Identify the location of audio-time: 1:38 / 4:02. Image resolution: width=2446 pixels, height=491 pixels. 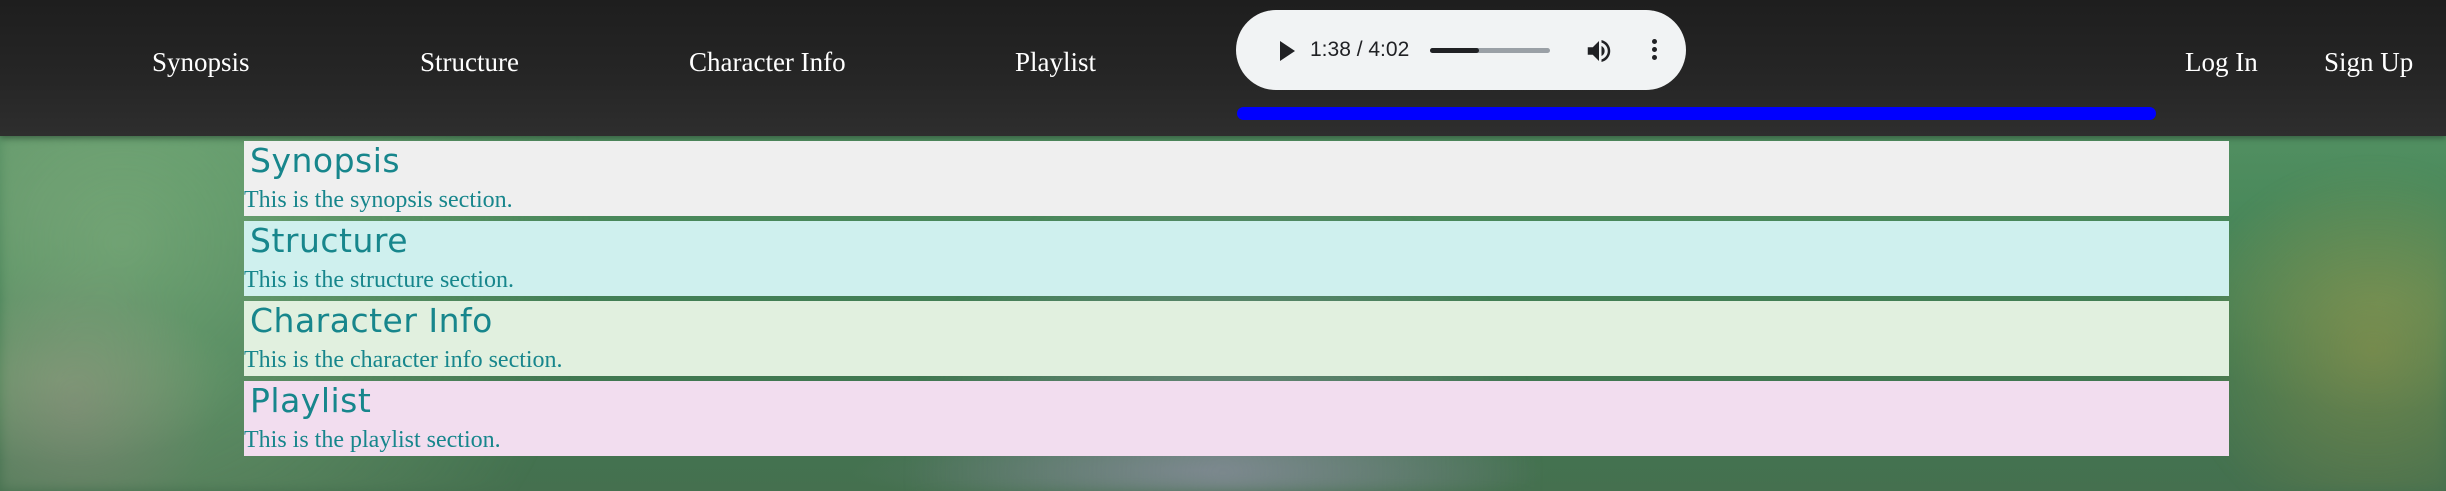
(1360, 49).